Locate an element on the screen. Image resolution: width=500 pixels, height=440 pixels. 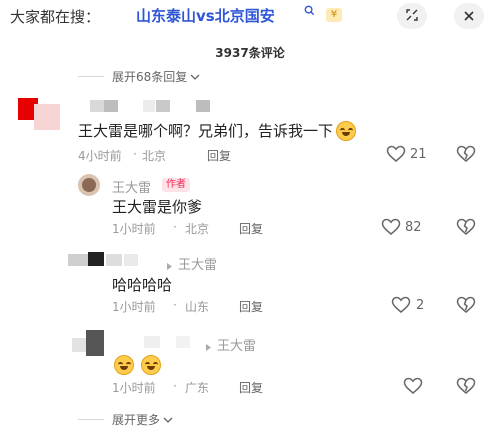
expand-replies-label: 展开68条回复 is located at coordinates (150, 77).